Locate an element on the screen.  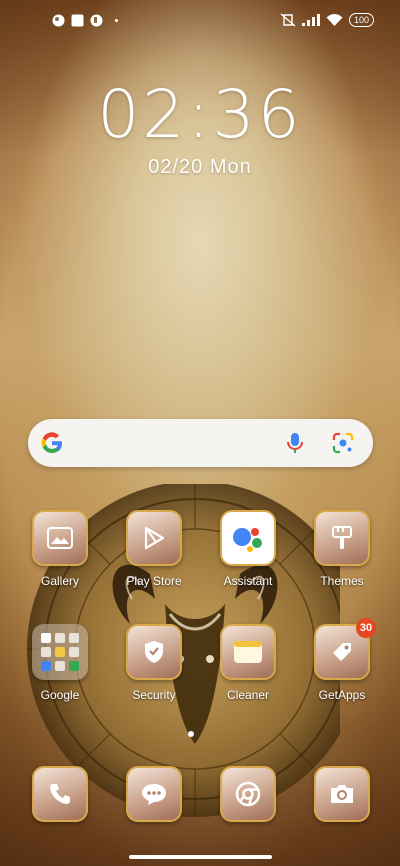
status-system: 100 is located at coordinates (327, 20).